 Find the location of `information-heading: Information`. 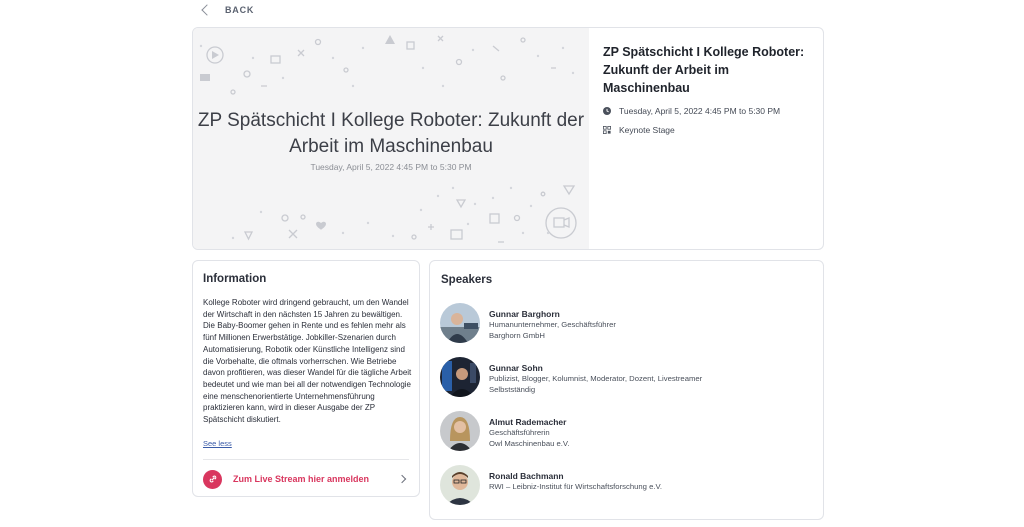

information-heading: Information is located at coordinates (235, 279).